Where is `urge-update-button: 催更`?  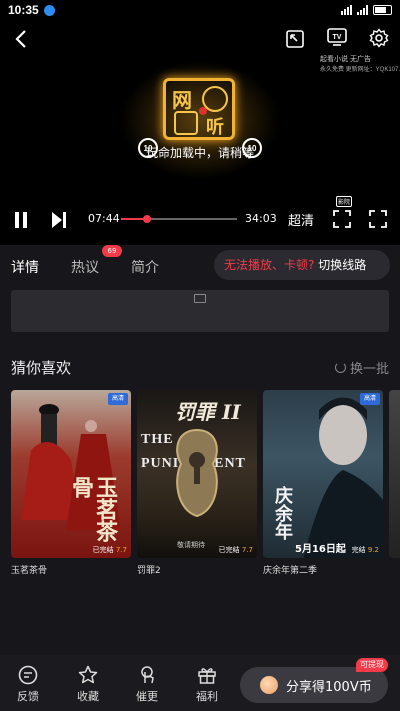 urge-update-button: 催更 is located at coordinates (147, 684).